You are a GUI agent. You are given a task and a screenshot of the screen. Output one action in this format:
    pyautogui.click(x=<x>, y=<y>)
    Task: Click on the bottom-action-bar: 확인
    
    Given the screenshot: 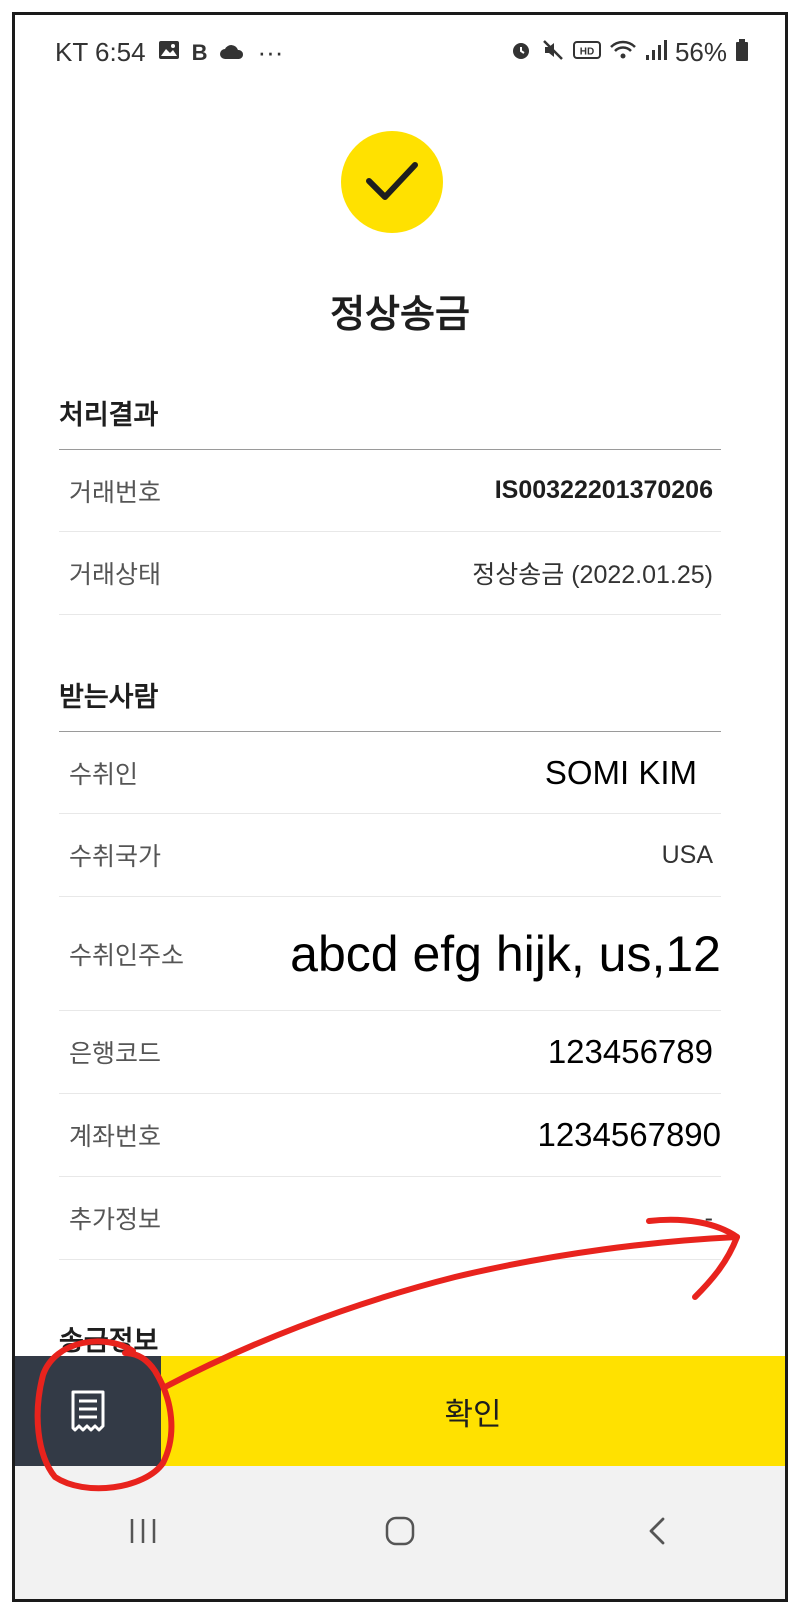 What is the action you would take?
    pyautogui.click(x=400, y=1411)
    